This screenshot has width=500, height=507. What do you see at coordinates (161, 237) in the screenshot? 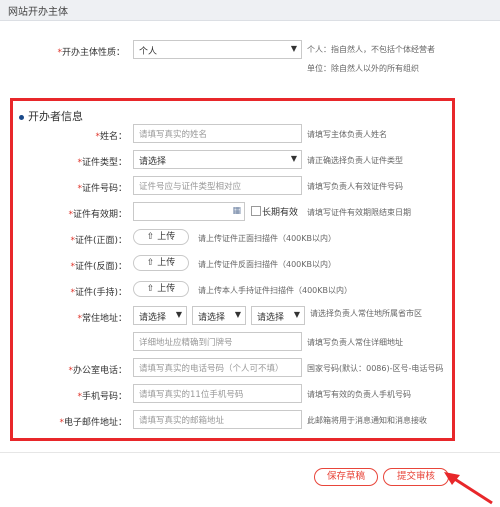
I see `id-front-upload-button: ⇧ 上传` at bounding box center [161, 237].